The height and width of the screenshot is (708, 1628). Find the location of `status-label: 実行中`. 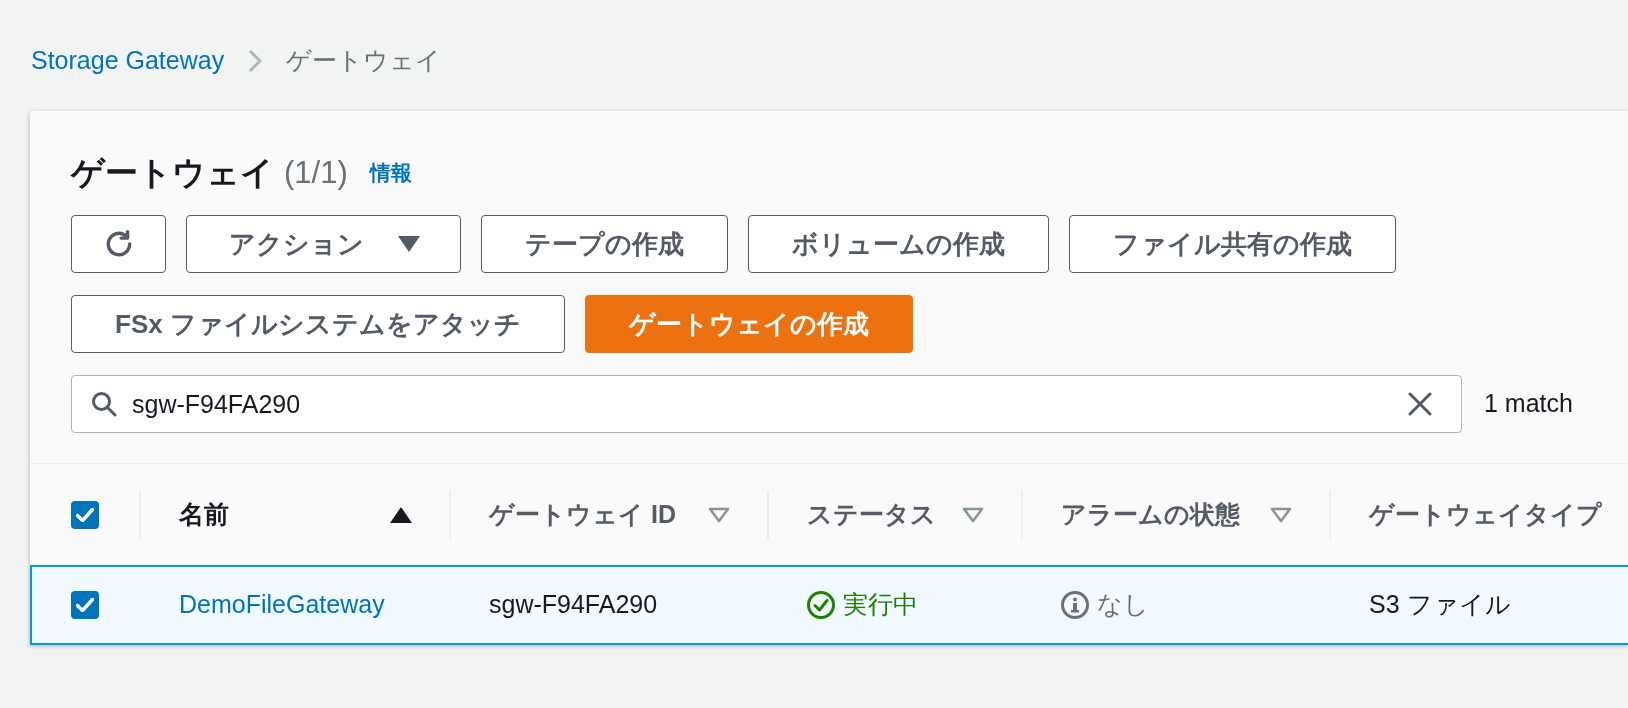

status-label: 実行中 is located at coordinates (880, 605).